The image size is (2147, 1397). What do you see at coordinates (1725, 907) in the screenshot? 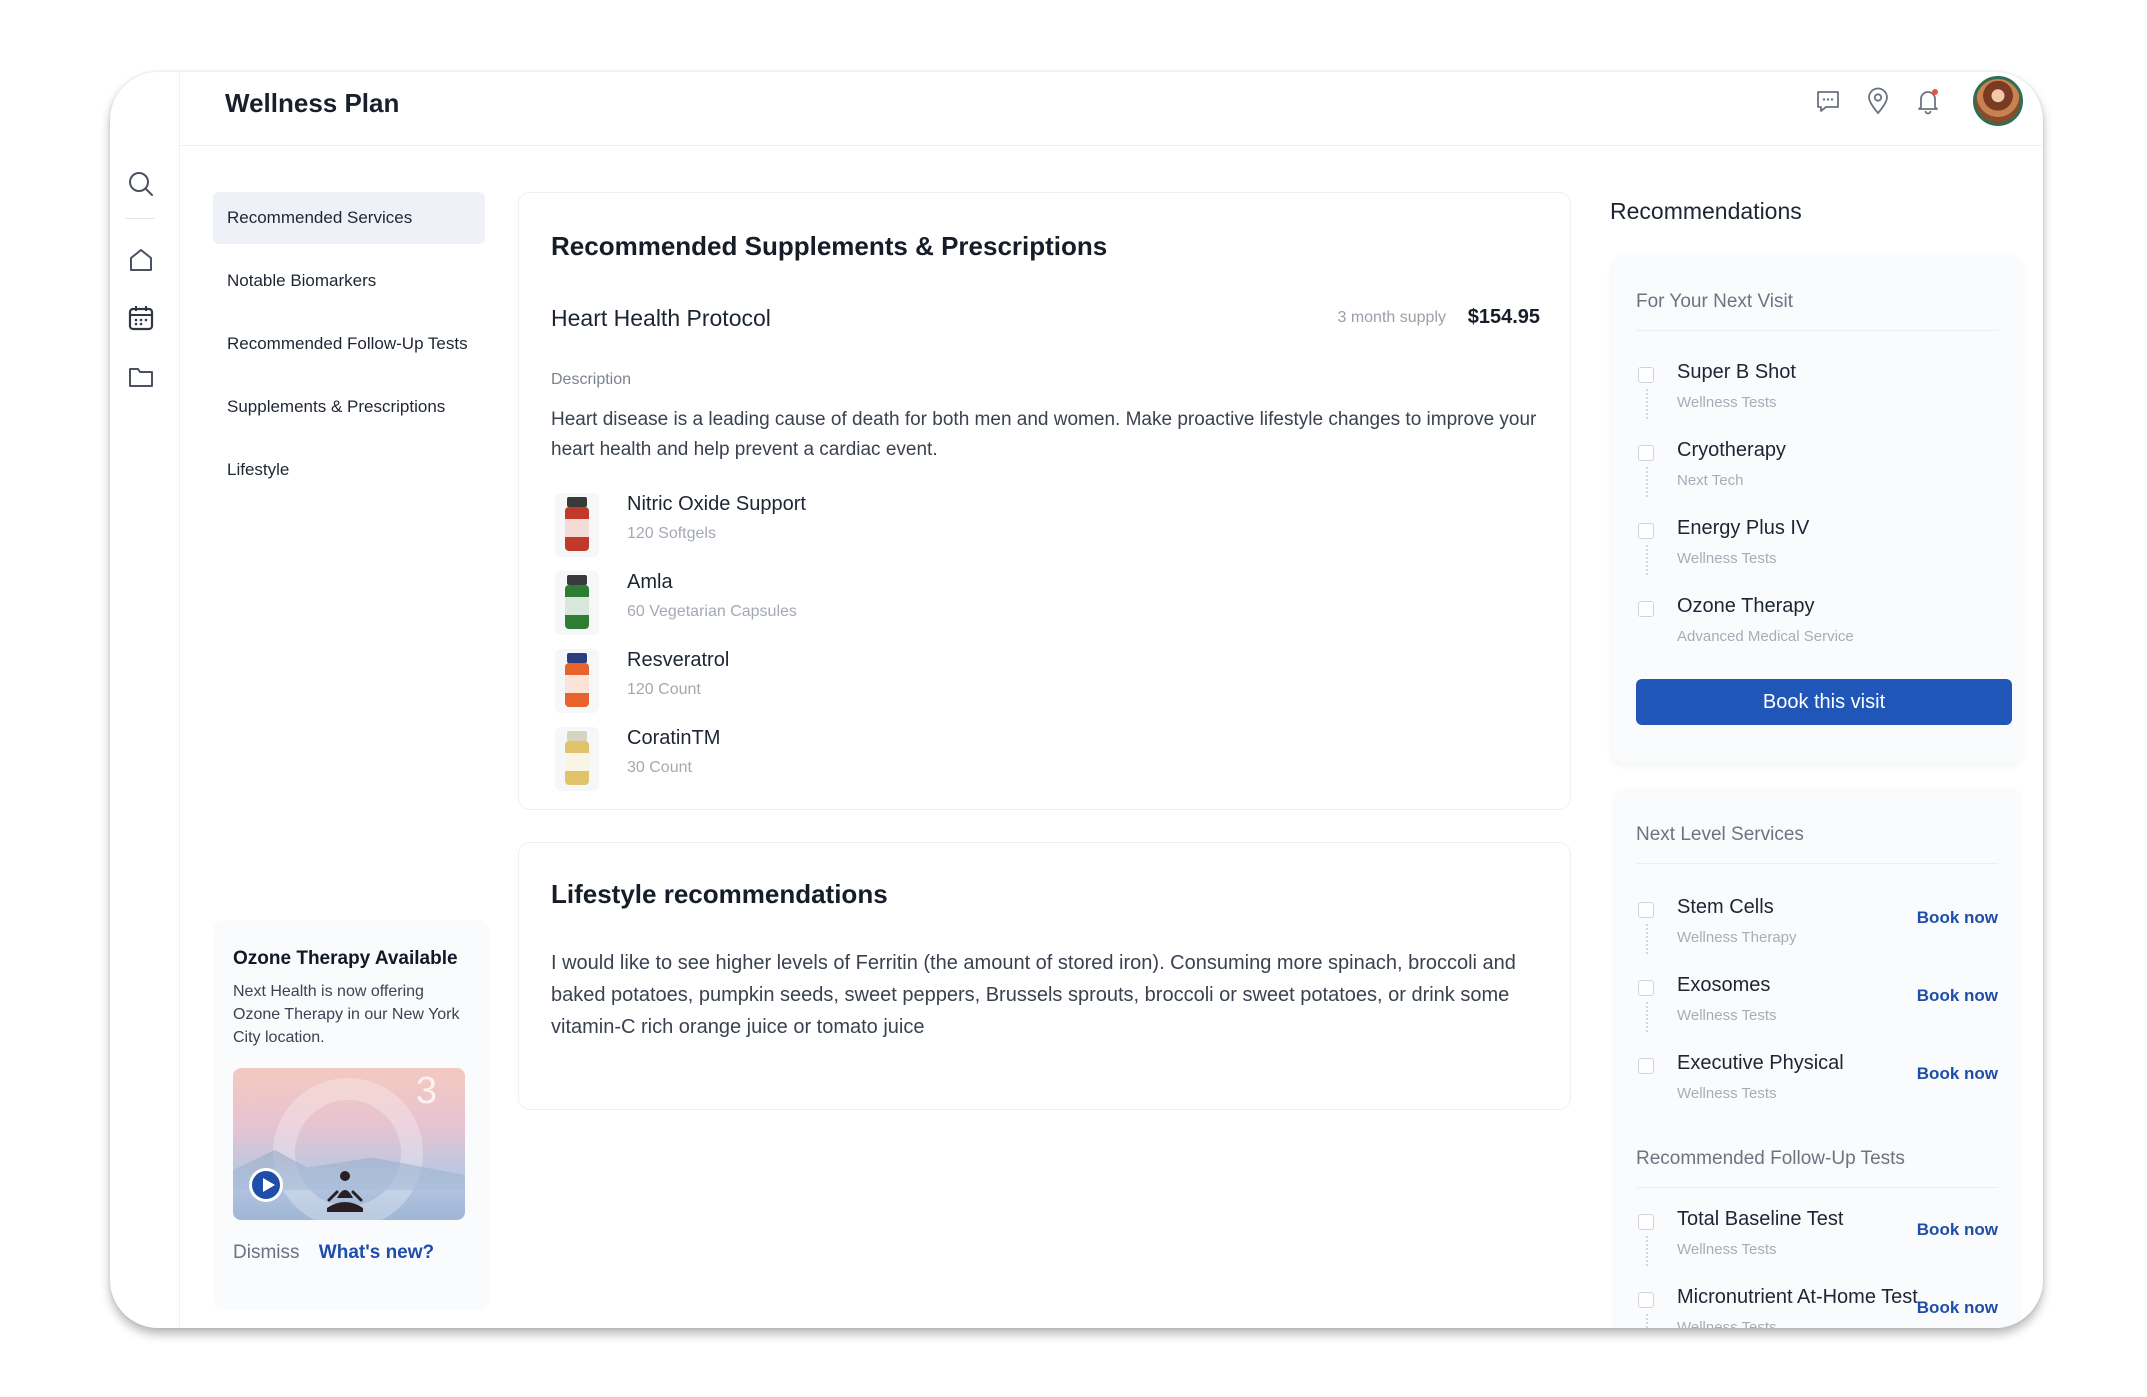
I see `service-item-name: Stem Cells` at bounding box center [1725, 907].